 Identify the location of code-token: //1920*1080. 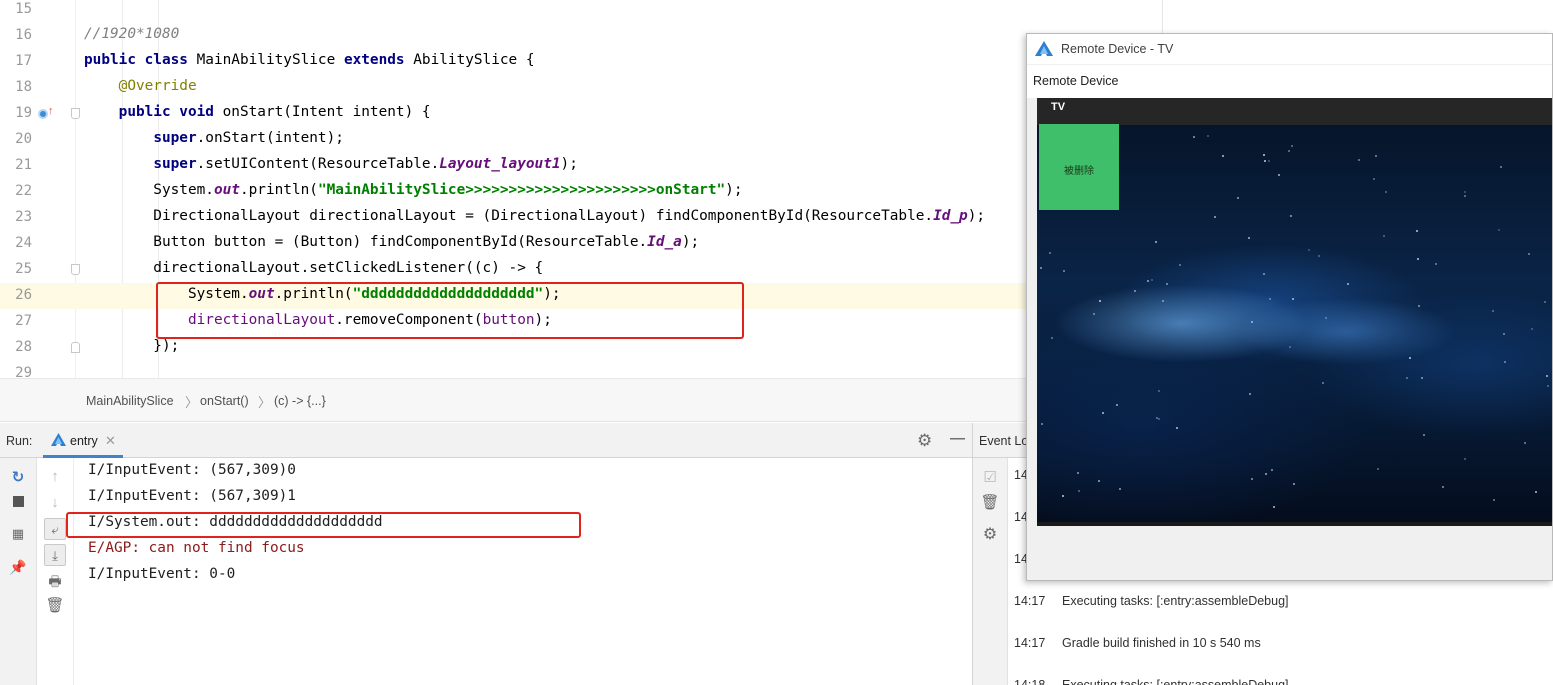
(132, 34).